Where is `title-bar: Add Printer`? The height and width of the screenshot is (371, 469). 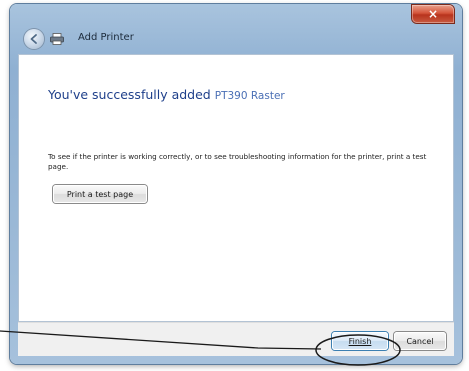
title-bar: Add Printer is located at coordinates (236, 39).